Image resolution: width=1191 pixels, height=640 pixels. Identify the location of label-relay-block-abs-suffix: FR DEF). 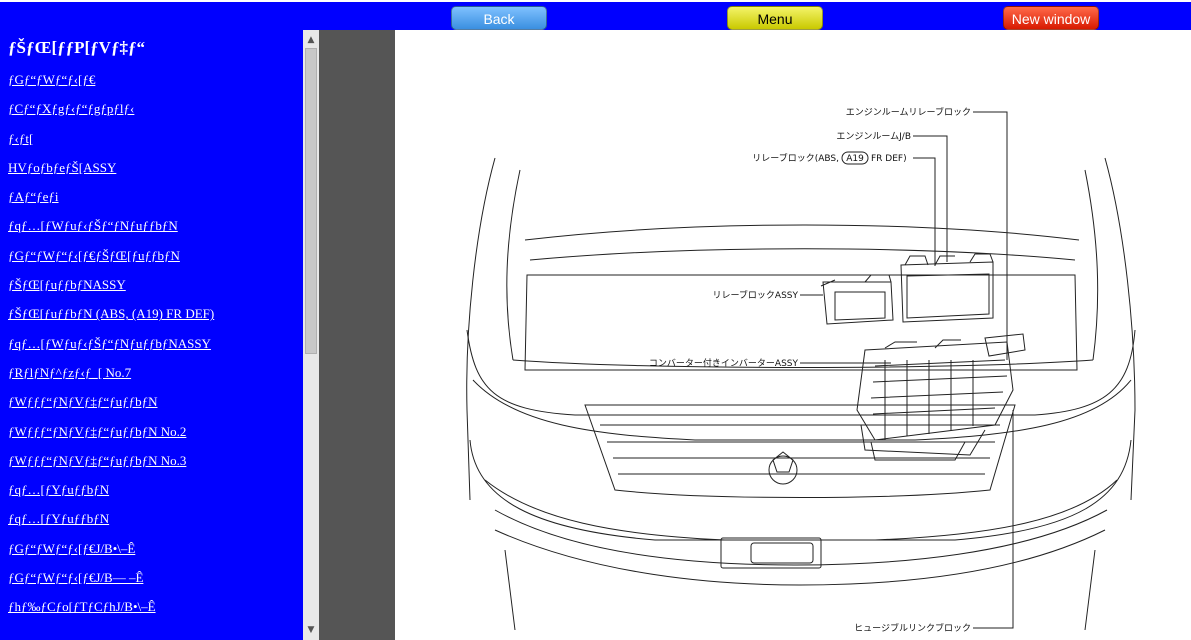
(889, 159).